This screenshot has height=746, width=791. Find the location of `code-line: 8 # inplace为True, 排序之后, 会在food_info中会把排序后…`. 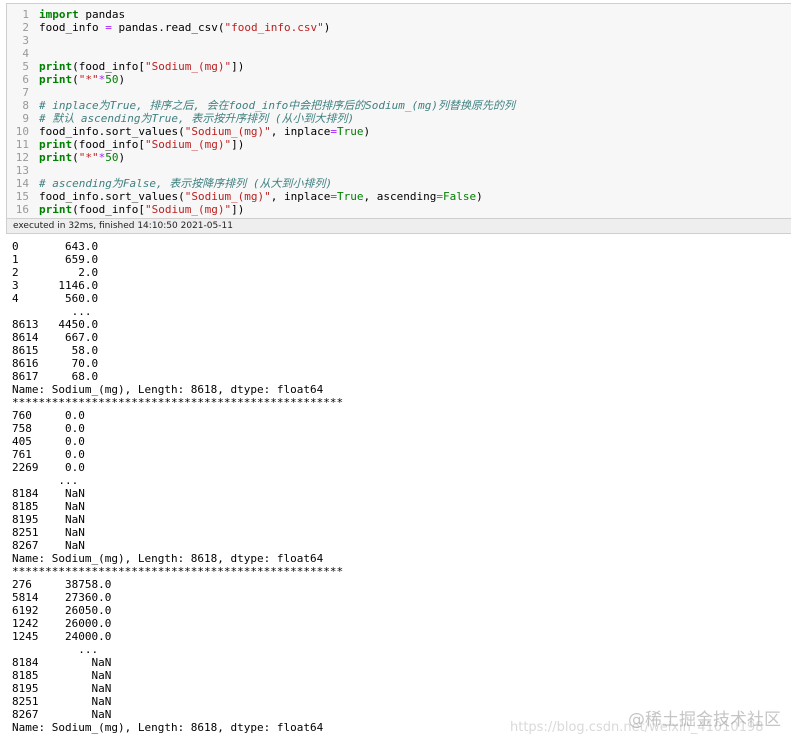

code-line: 8 # inplace为True, 排序之后, 会在food_info中会把排序后… is located at coordinates (261, 105).